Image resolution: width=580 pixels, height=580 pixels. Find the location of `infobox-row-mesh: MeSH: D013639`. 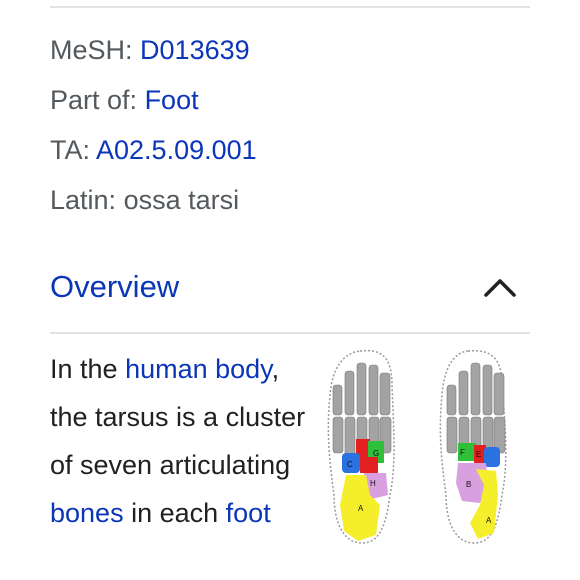

infobox-row-mesh: MeSH: D013639 is located at coordinates (153, 55).